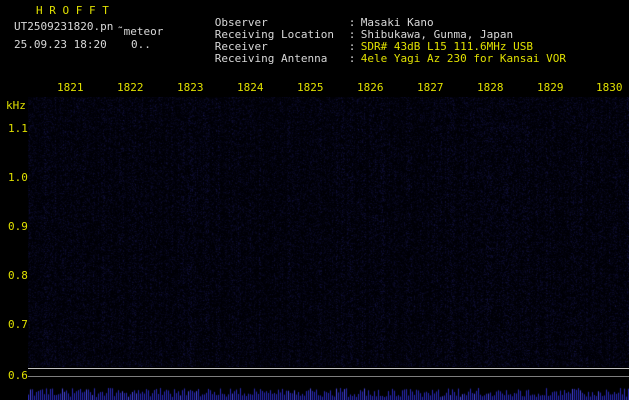  Describe the element at coordinates (370, 17) in the screenshot. I see `info-row-observer: Observer: Masaki Kano` at that location.